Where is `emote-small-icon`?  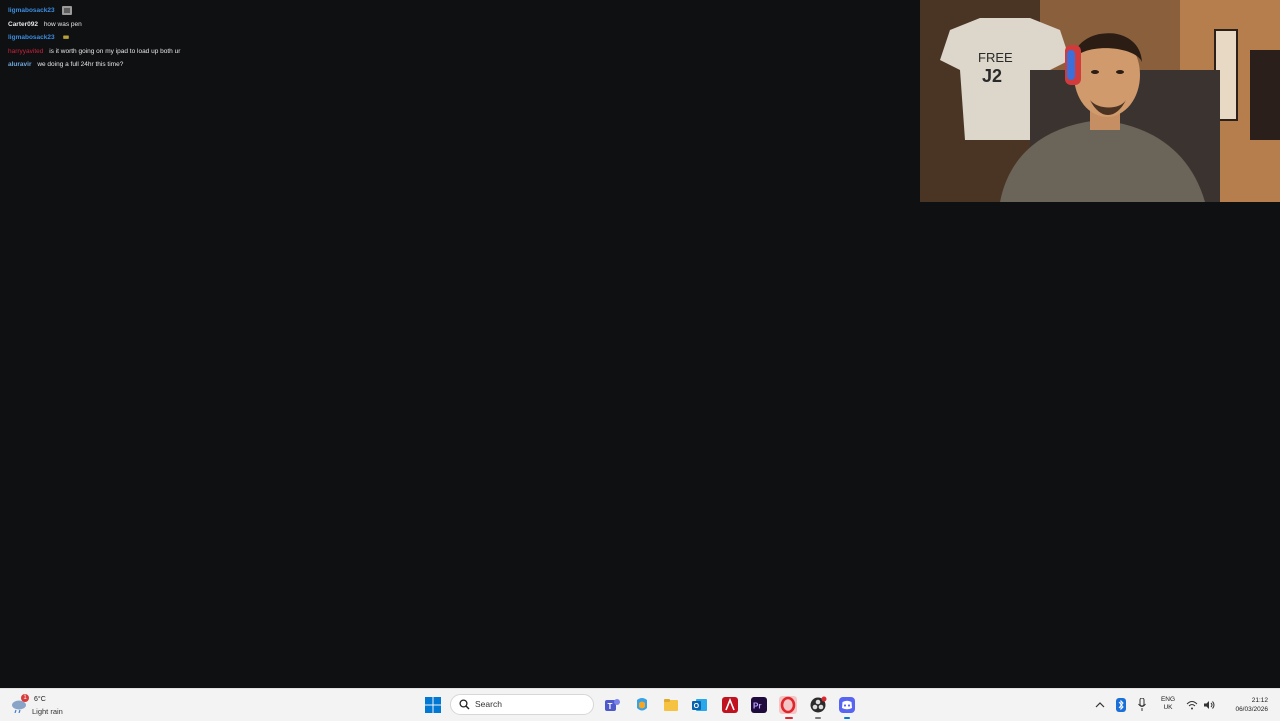
emote-small-icon is located at coordinates (66, 37).